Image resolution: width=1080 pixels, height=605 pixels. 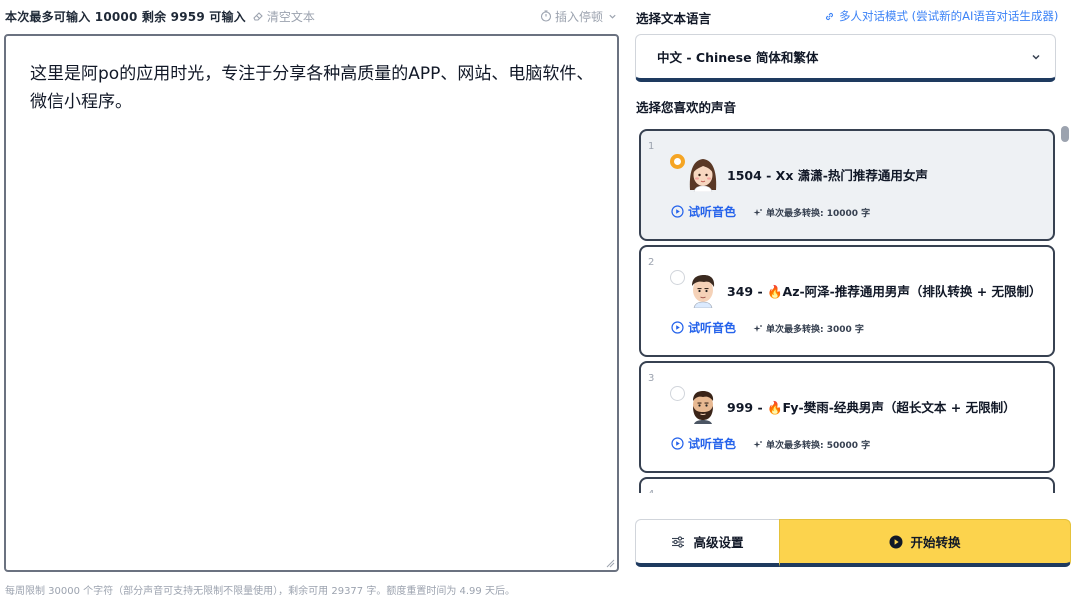 I want to click on insert-pause-dropdown: 插入停顿, so click(x=578, y=16).